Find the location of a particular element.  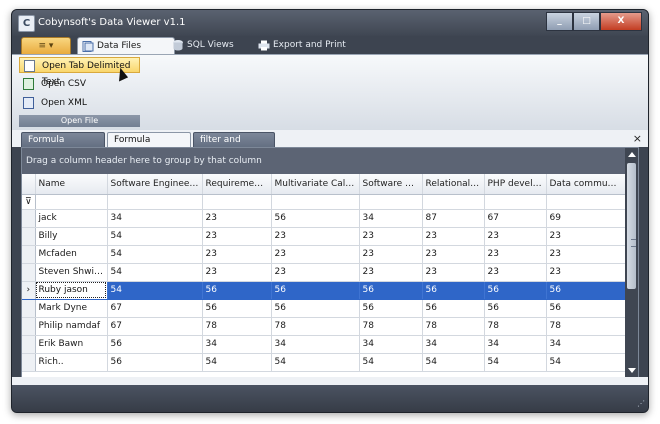

scroll-up-icon is located at coordinates (632, 154).